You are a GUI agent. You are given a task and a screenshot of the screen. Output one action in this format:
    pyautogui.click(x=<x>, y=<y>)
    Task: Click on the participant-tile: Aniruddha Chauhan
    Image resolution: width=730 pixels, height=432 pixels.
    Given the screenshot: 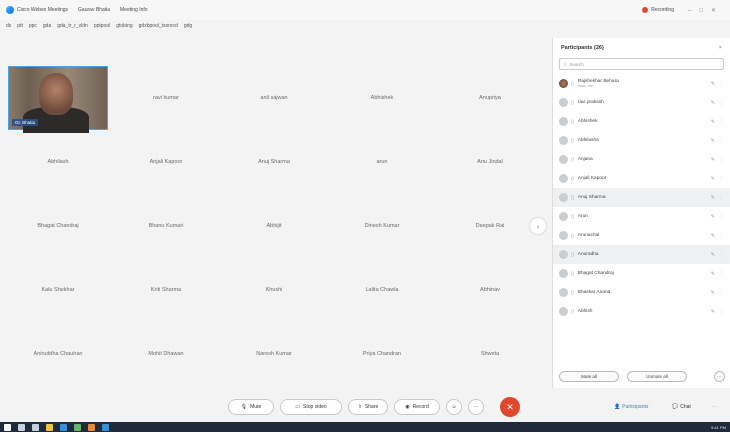 What is the action you would take?
    pyautogui.click(x=58, y=354)
    